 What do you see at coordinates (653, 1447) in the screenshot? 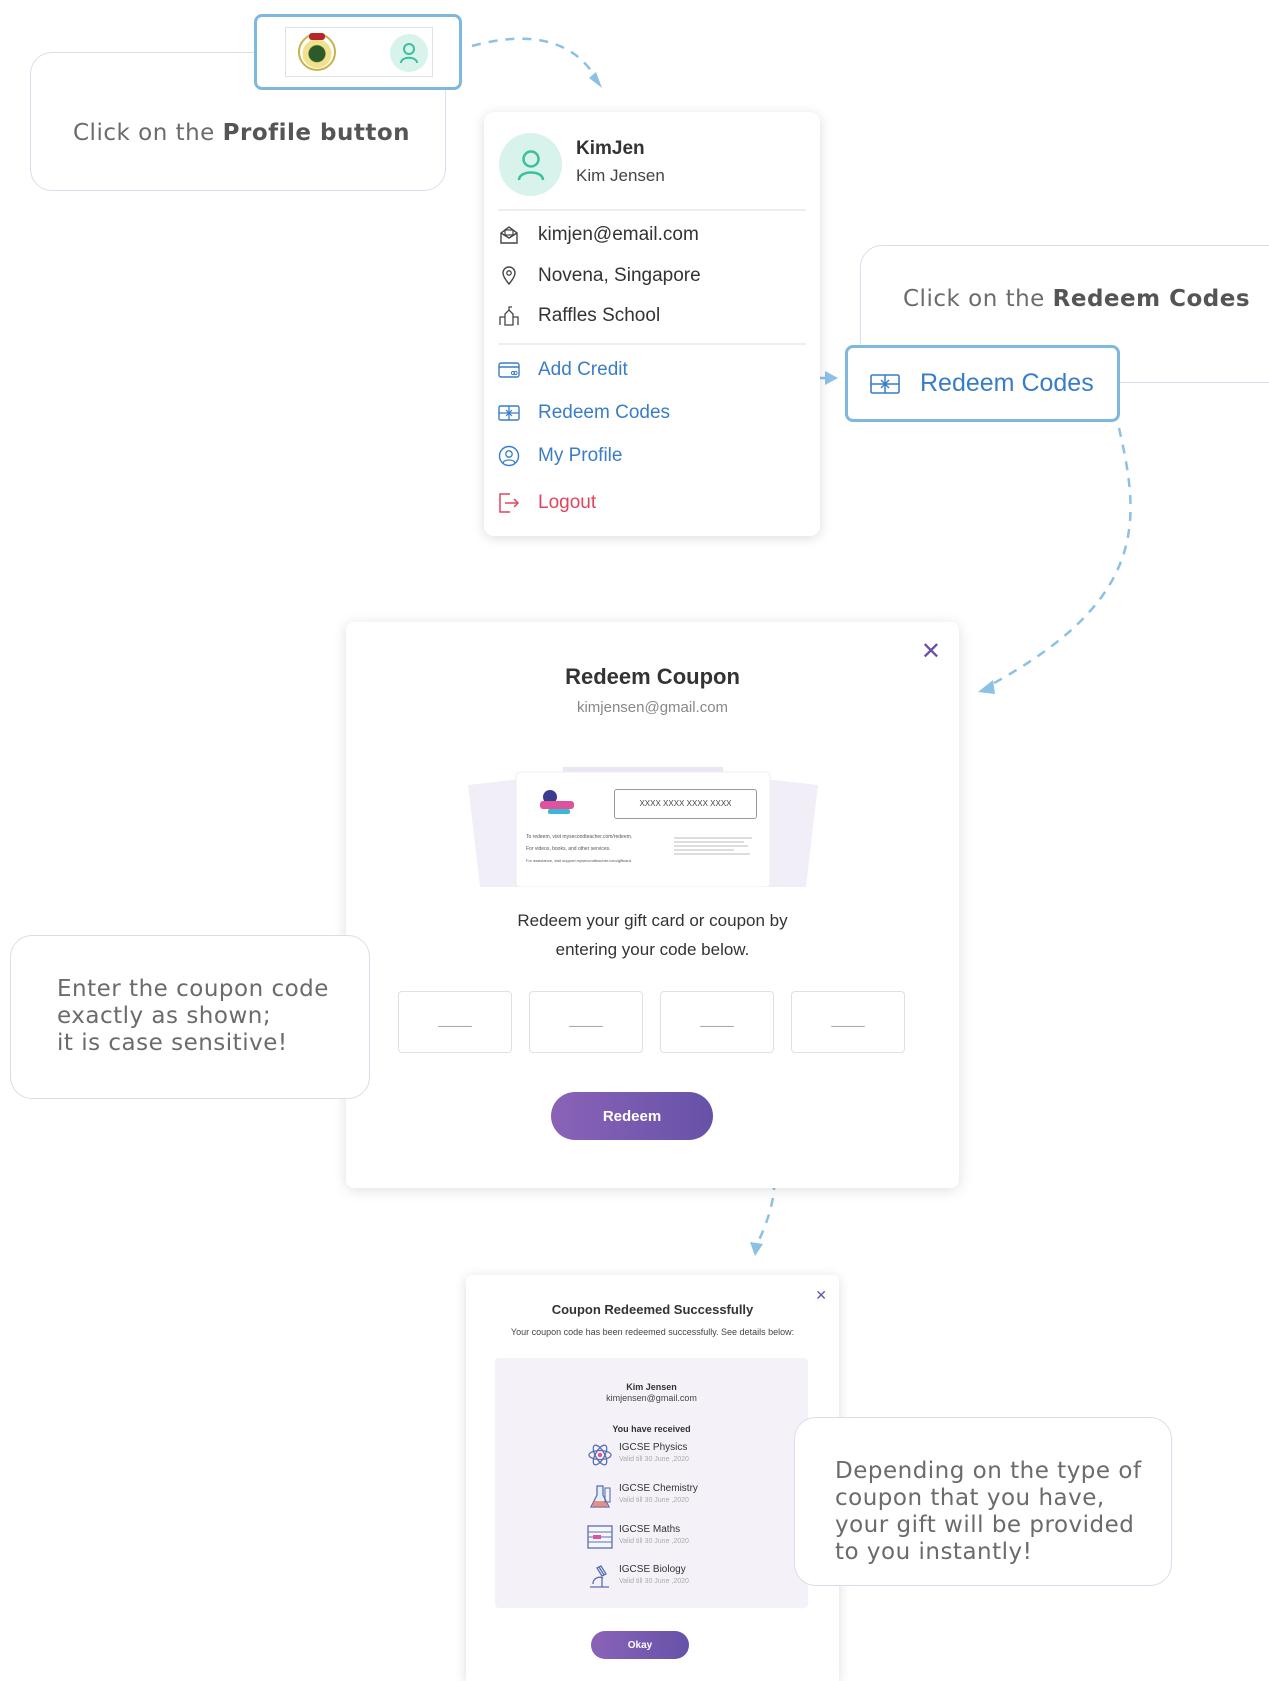
I see `gift-name: IGCSE Physics` at bounding box center [653, 1447].